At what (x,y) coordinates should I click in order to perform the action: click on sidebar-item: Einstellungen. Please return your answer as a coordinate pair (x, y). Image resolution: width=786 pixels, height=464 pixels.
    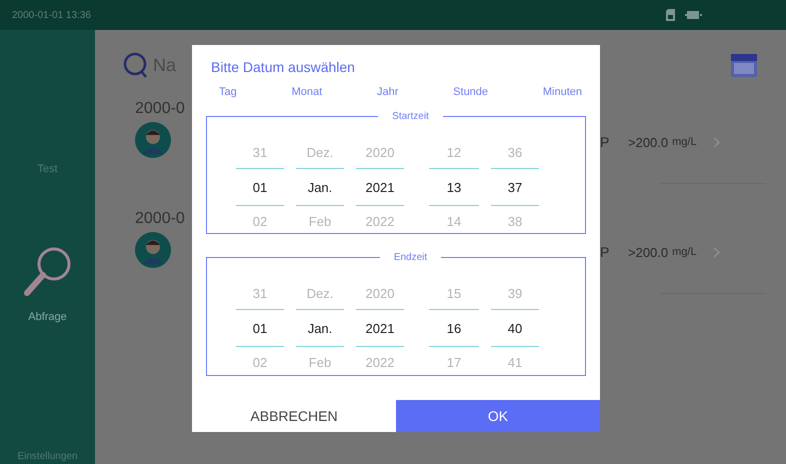
    Looking at the image, I should click on (47, 393).